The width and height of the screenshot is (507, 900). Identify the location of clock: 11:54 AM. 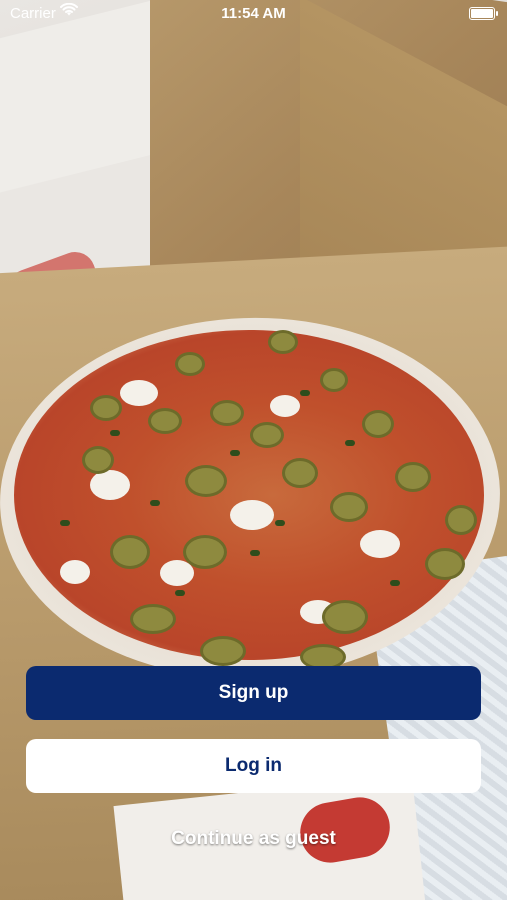
(253, 13).